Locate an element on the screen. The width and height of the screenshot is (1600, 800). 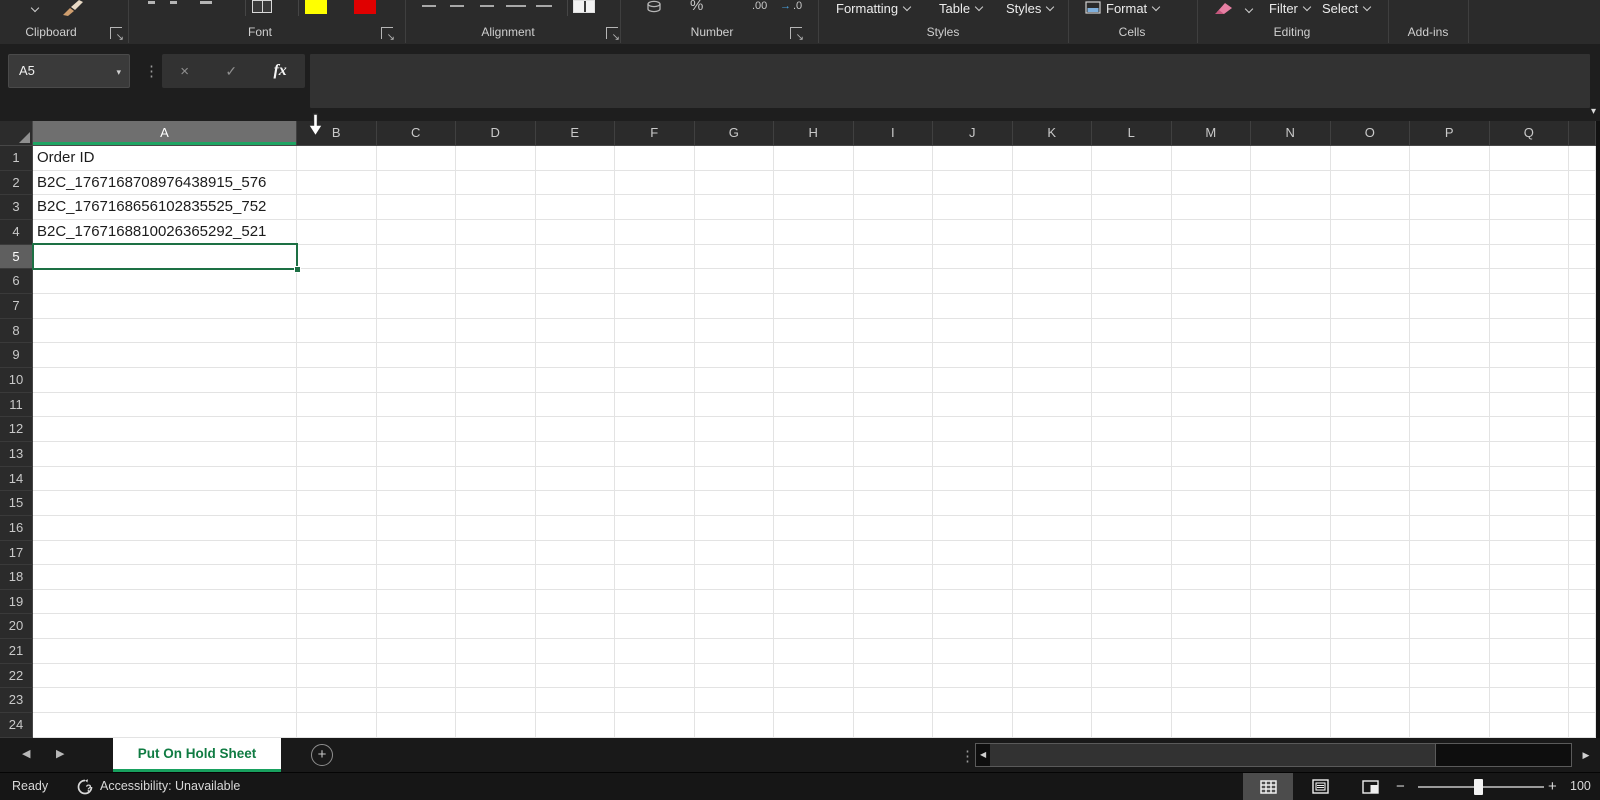
cell-J9 is located at coordinates (973, 355).